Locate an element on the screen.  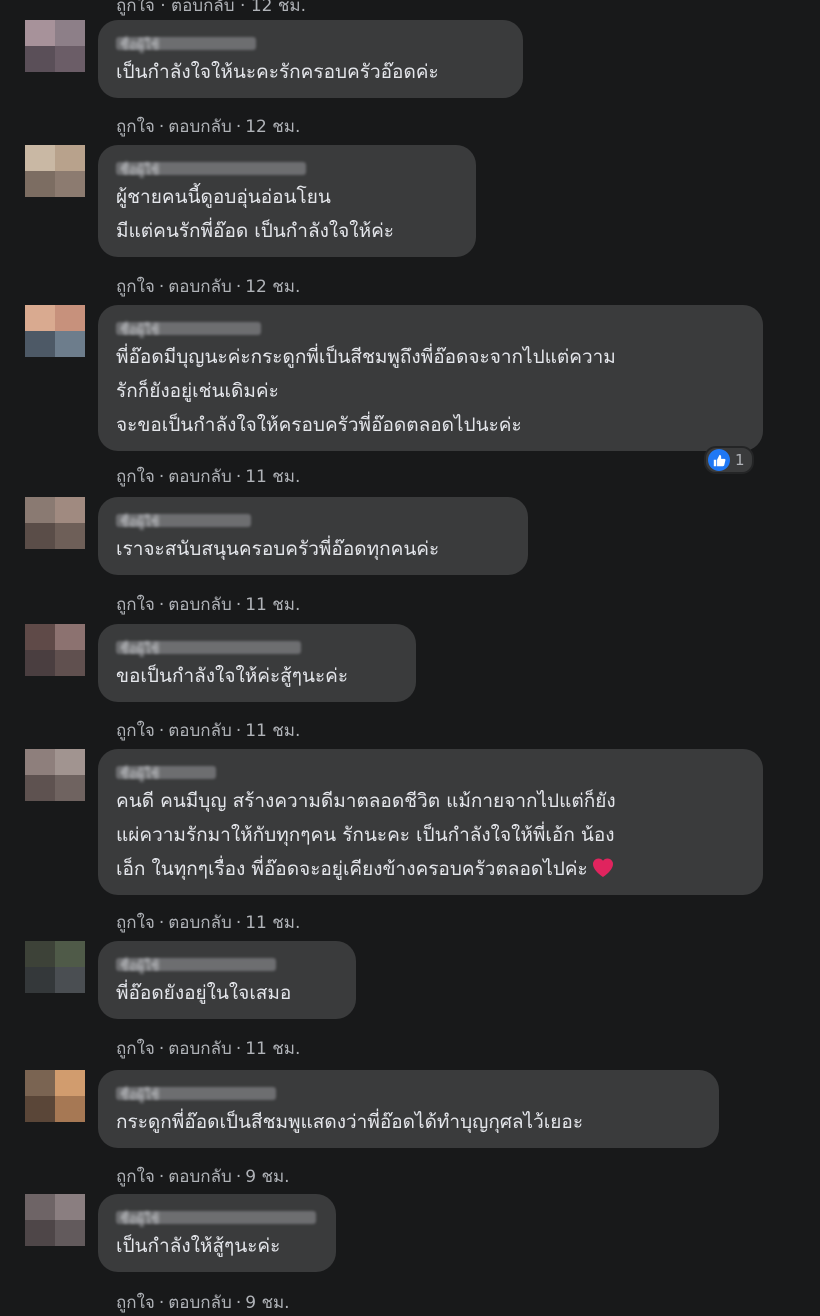
comment-text-line: ผู้ชายคนนี้ดูอบอุ่นอ่อนโยน is located at coordinates (223, 197).